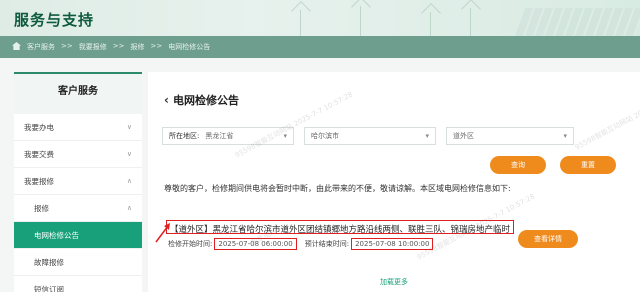 The height and width of the screenshot is (292, 640). Describe the element at coordinates (49, 288) in the screenshot. I see `sidebar-item-label: 短信订阅` at that location.